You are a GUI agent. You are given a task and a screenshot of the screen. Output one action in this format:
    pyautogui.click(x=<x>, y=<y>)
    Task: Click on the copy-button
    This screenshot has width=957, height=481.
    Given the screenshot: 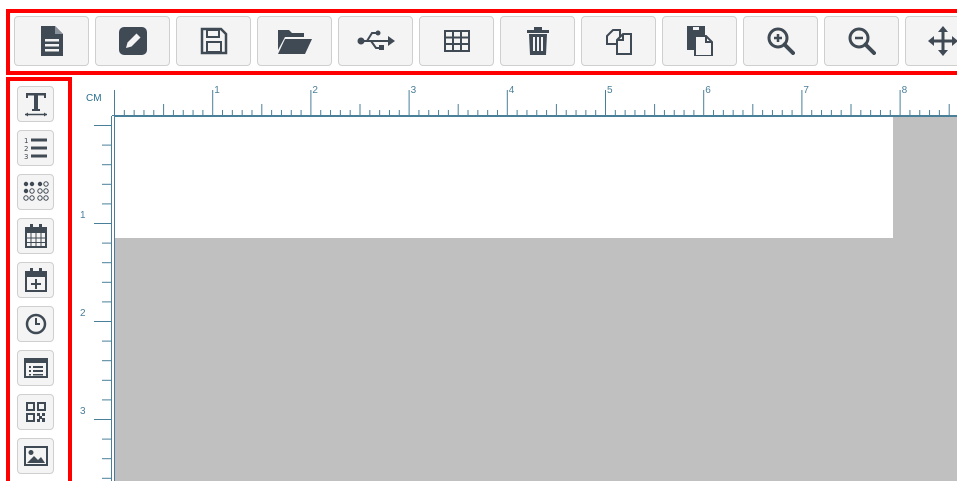 What is the action you would take?
    pyautogui.click(x=618, y=41)
    